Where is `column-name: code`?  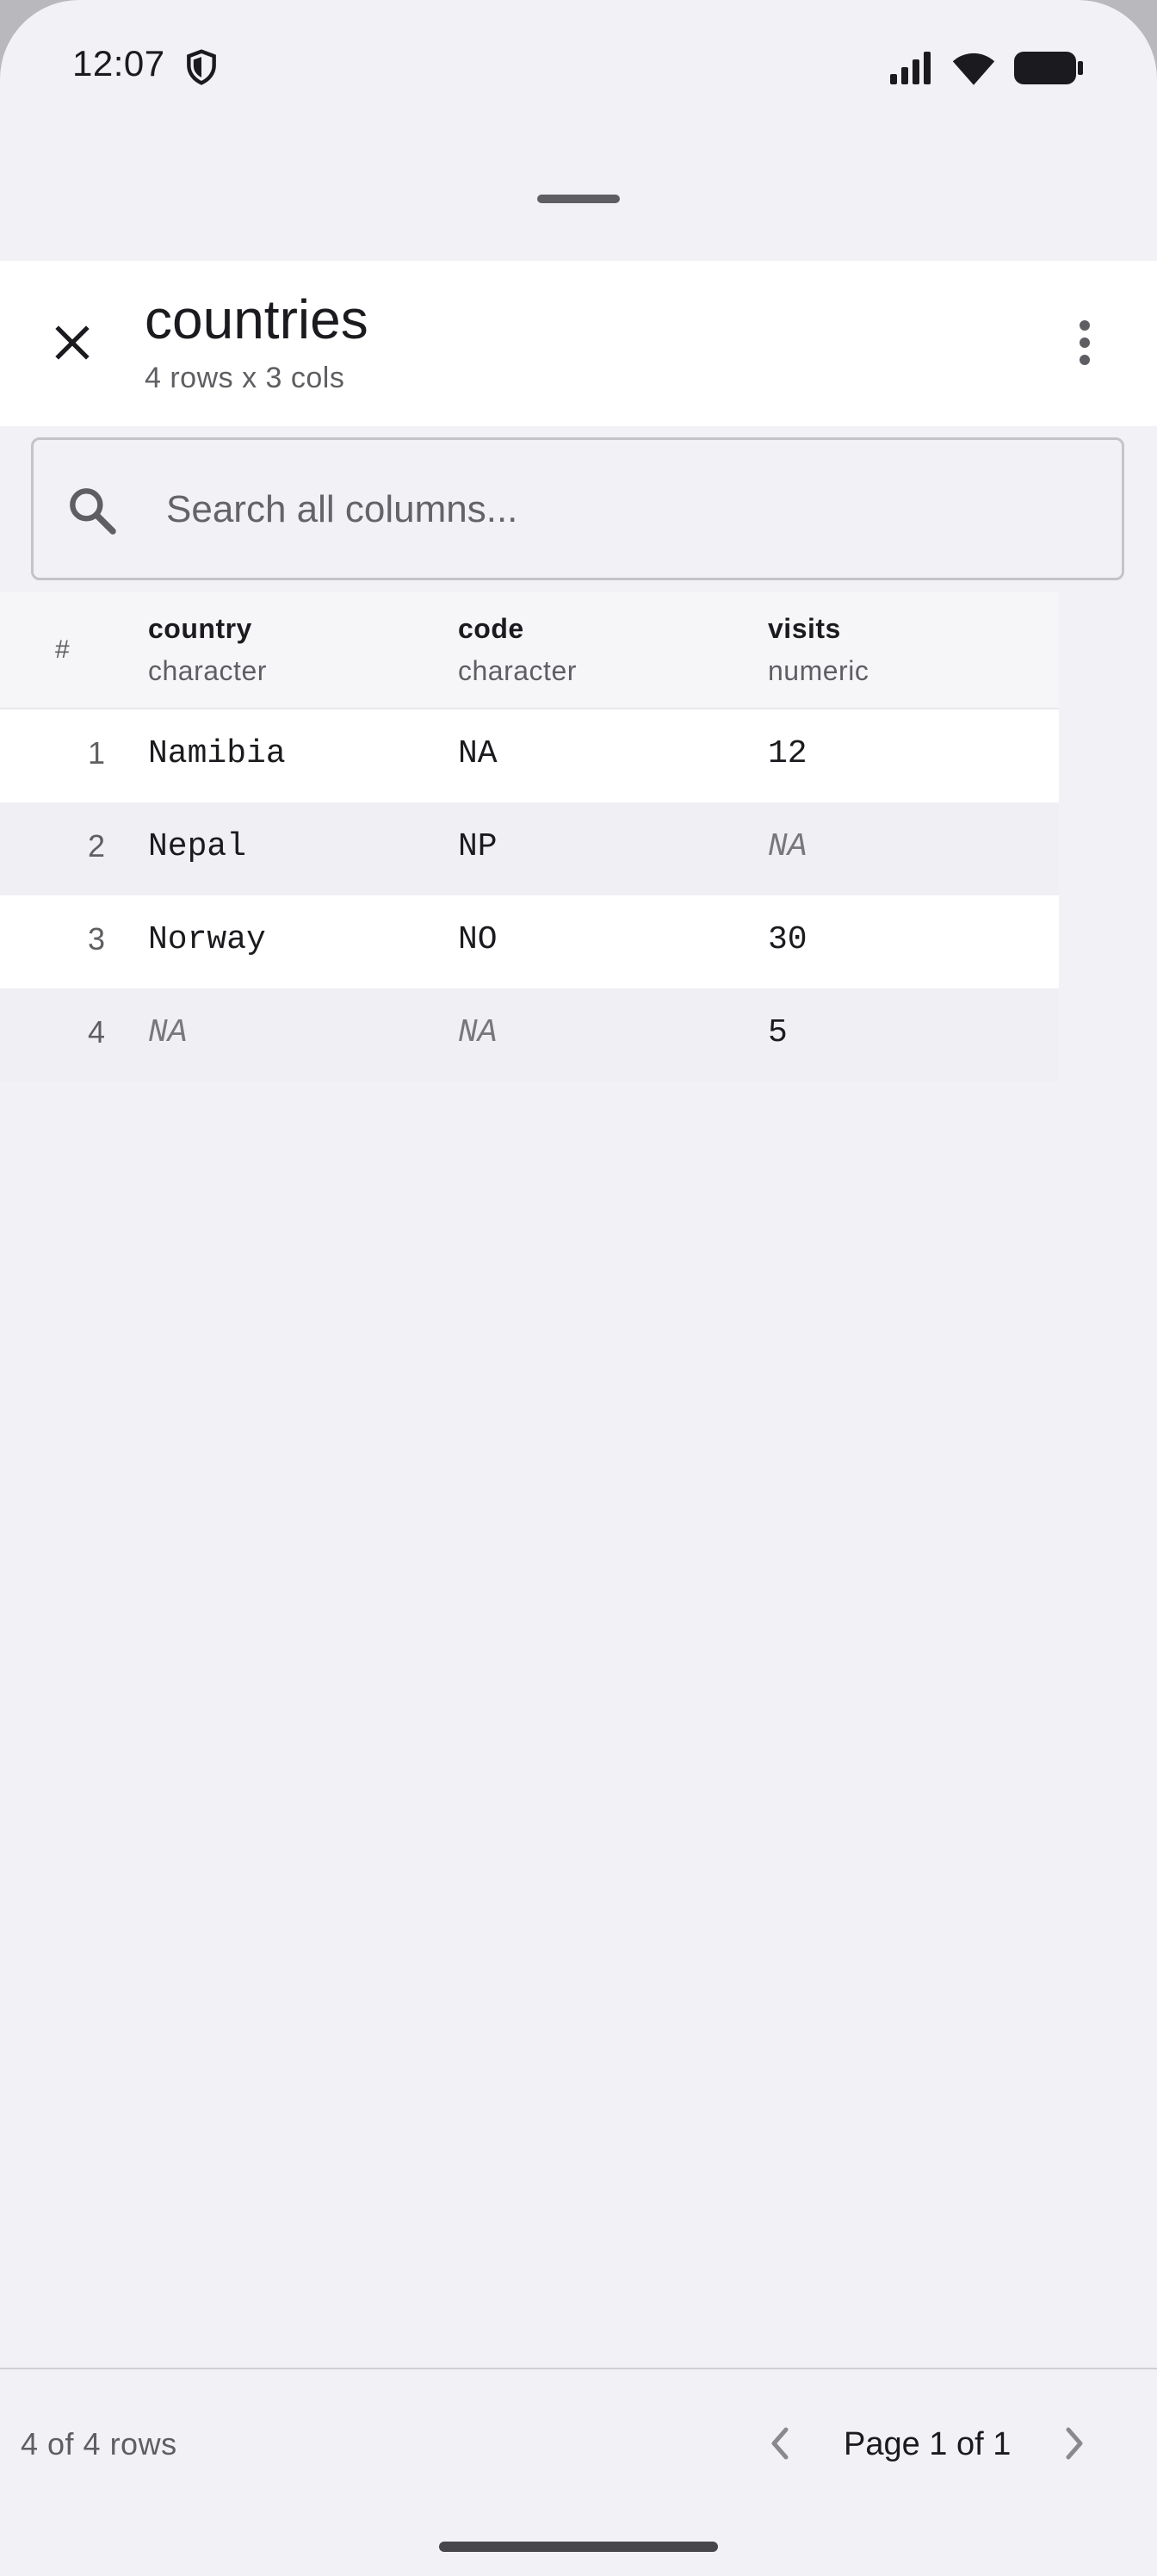
column-name: code is located at coordinates (491, 628).